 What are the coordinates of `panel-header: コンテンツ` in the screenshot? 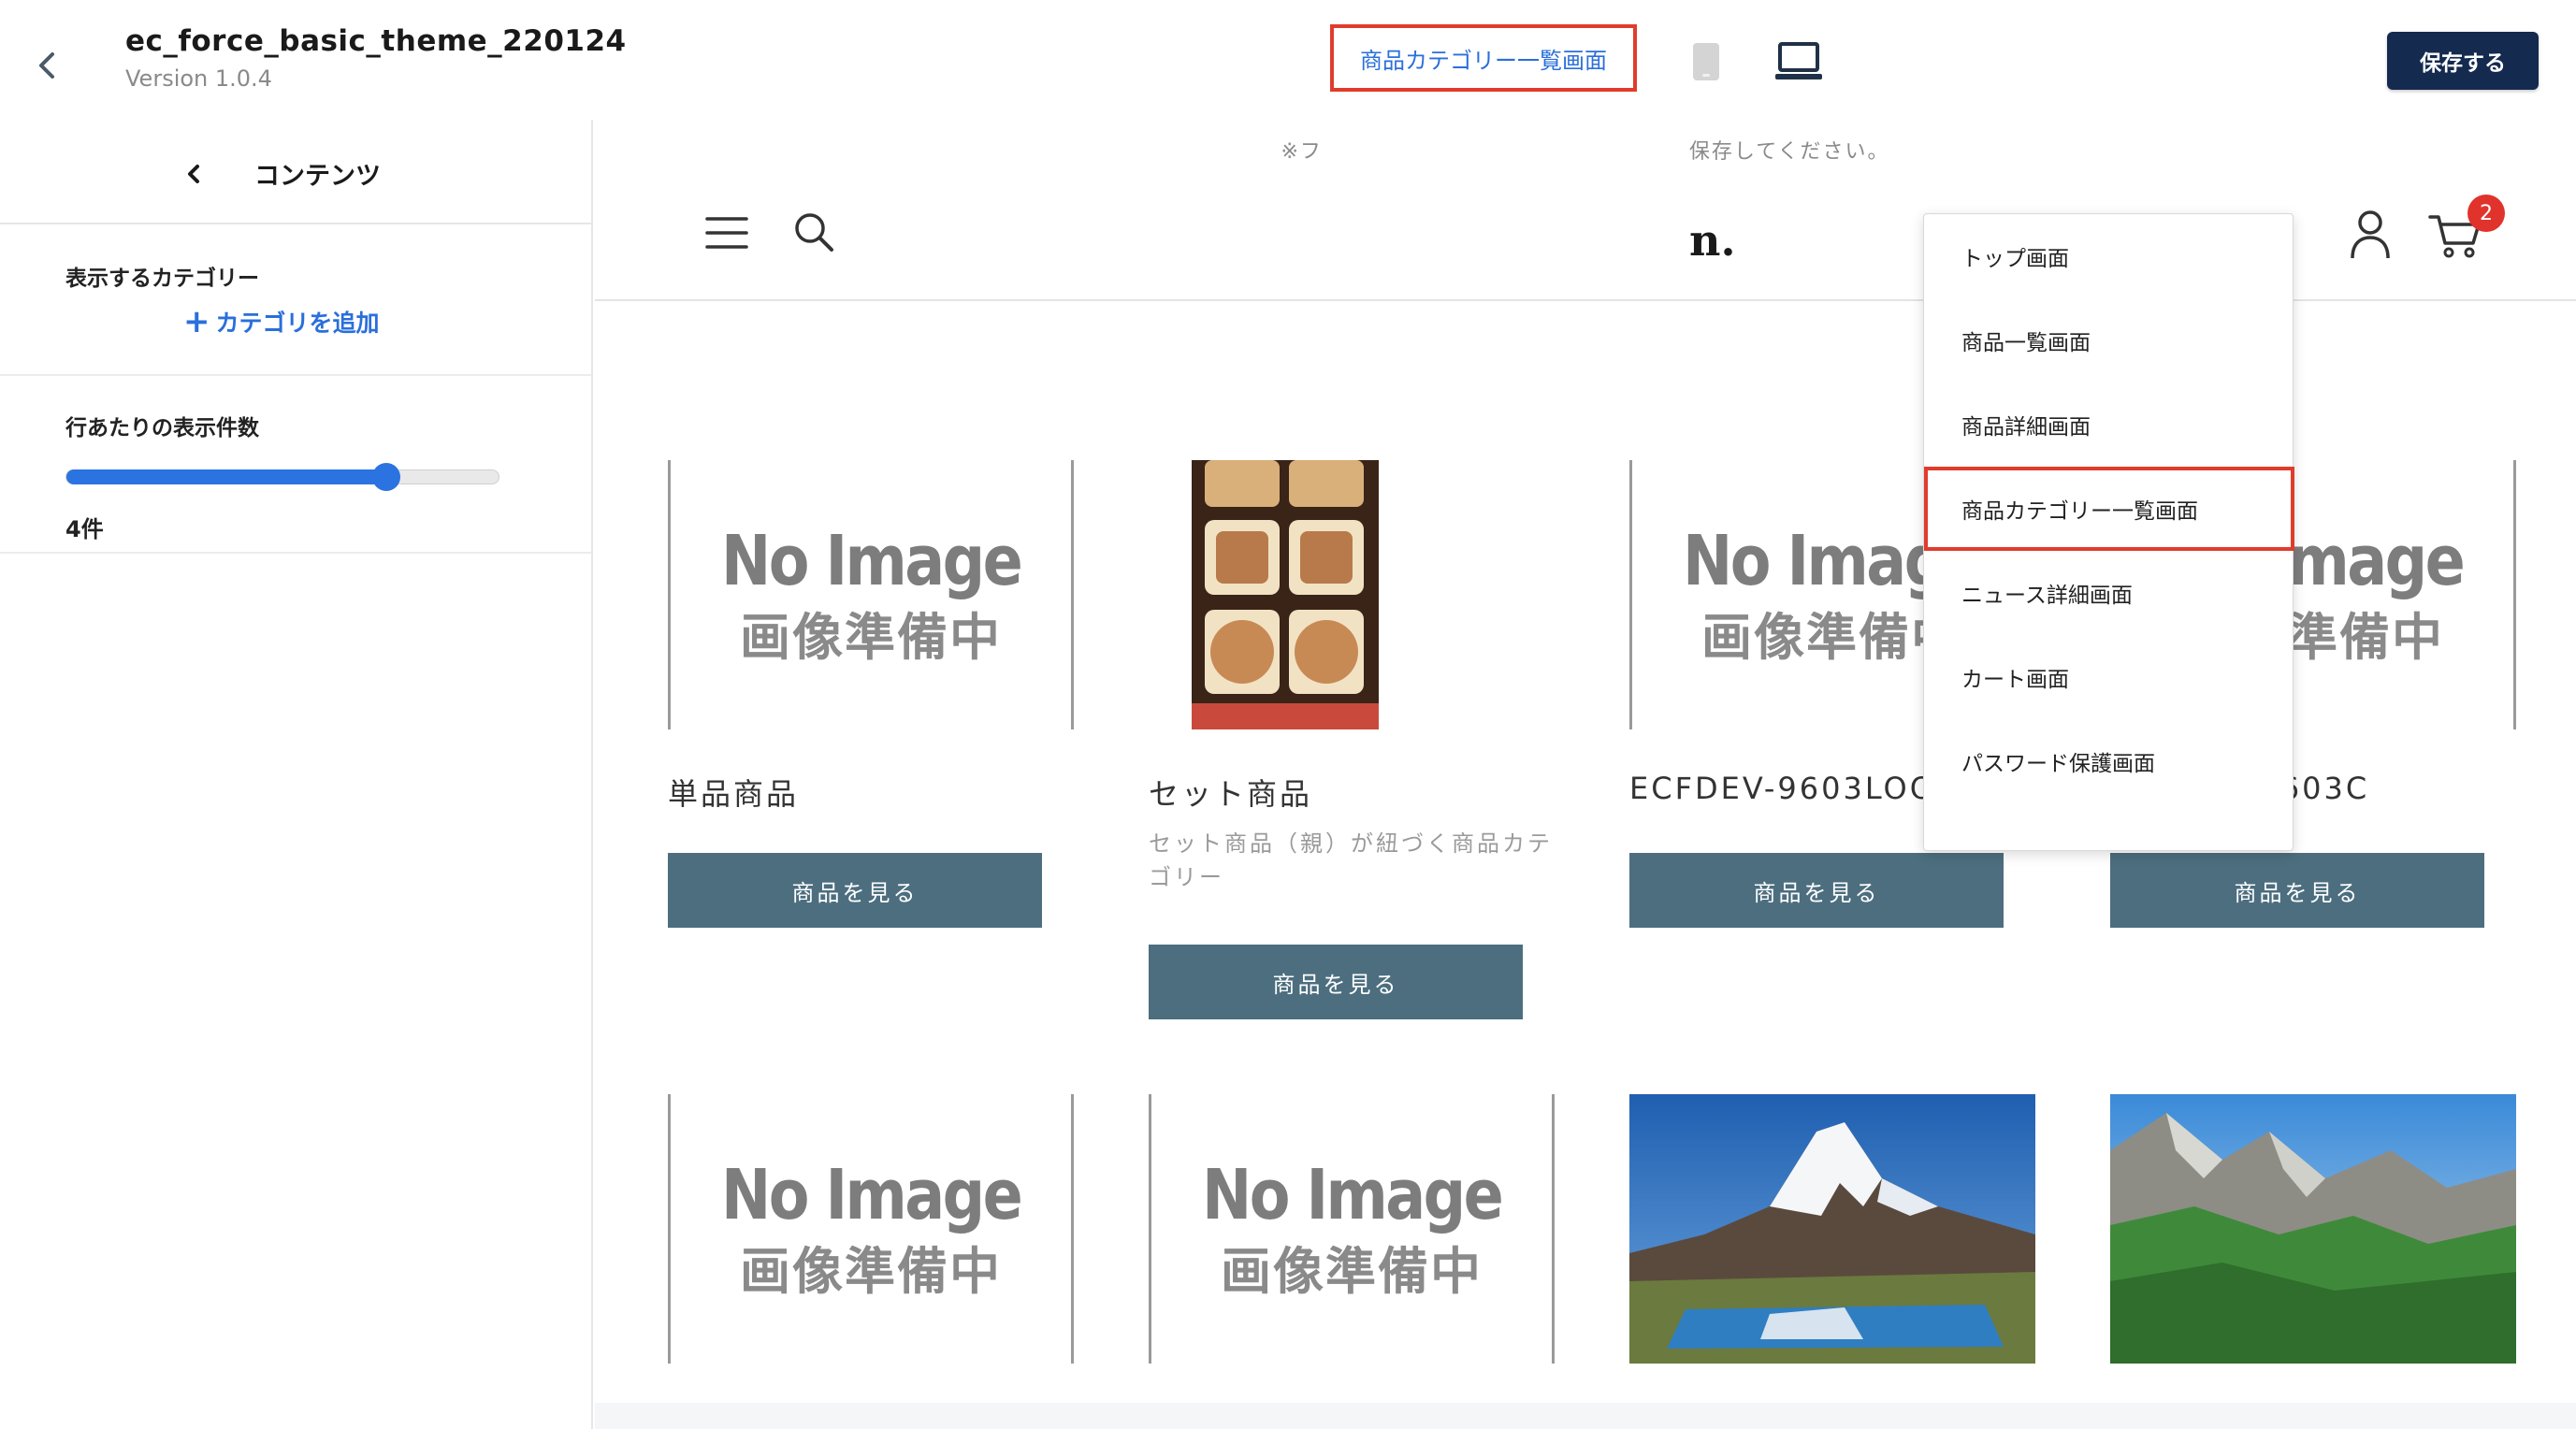 It's located at (295, 172).